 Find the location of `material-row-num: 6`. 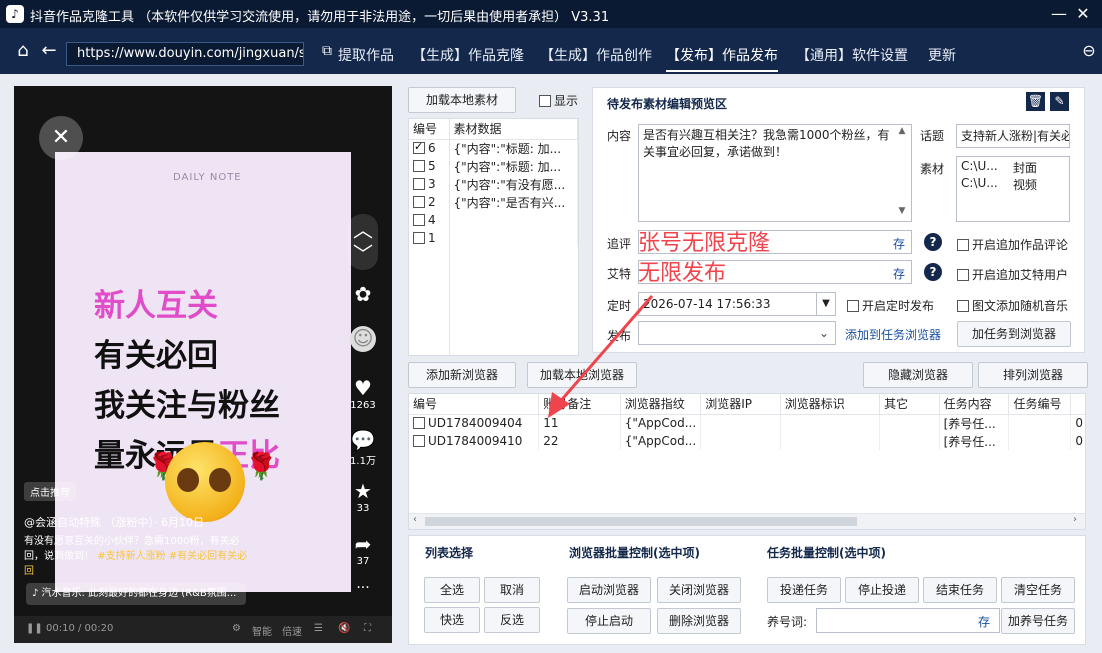

material-row-num: 6 is located at coordinates (429, 148).